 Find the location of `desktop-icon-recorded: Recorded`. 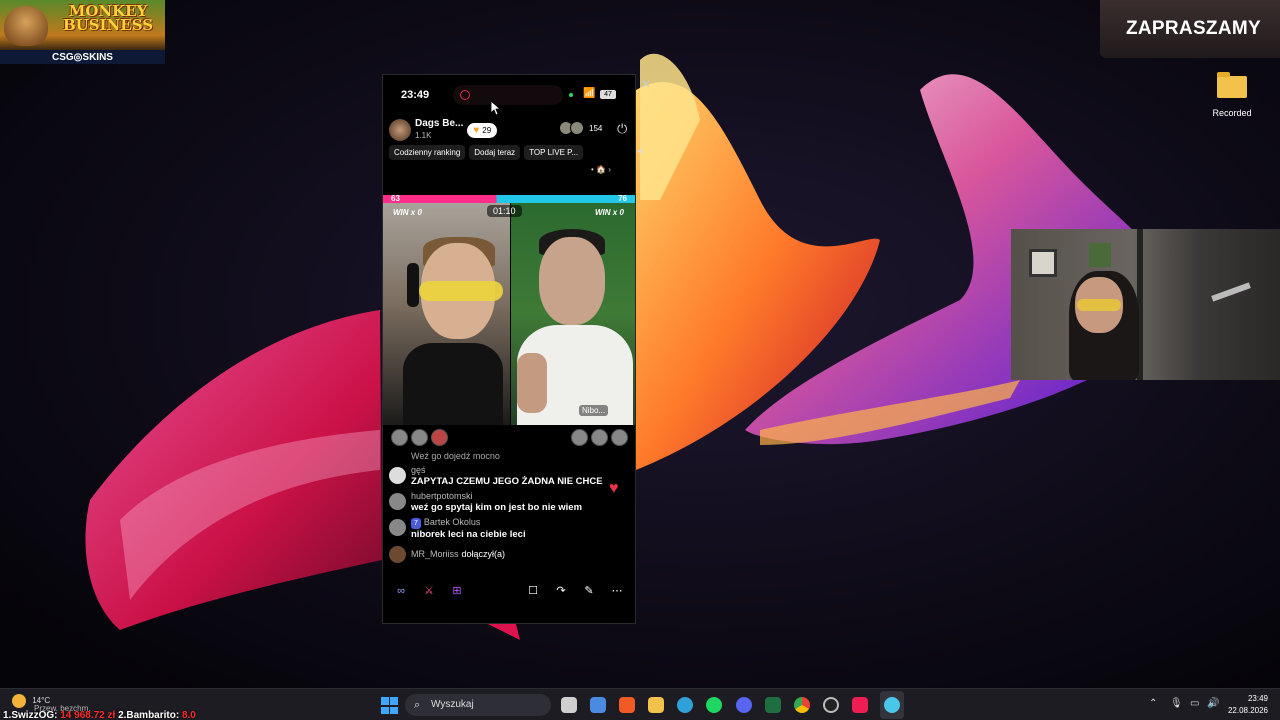

desktop-icon-recorded: Recorded is located at coordinates (1232, 95).